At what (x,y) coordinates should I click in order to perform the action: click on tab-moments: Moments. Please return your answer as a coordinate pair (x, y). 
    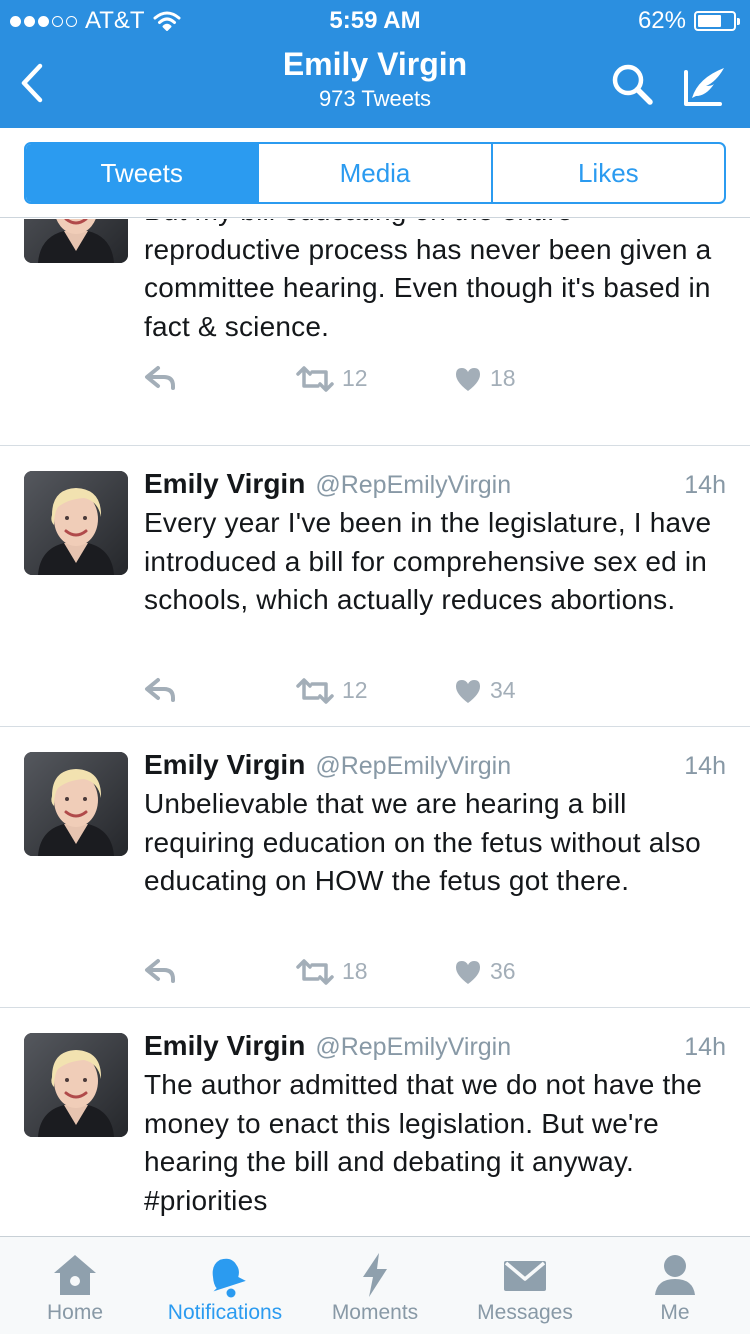
    Looking at the image, I should click on (375, 1285).